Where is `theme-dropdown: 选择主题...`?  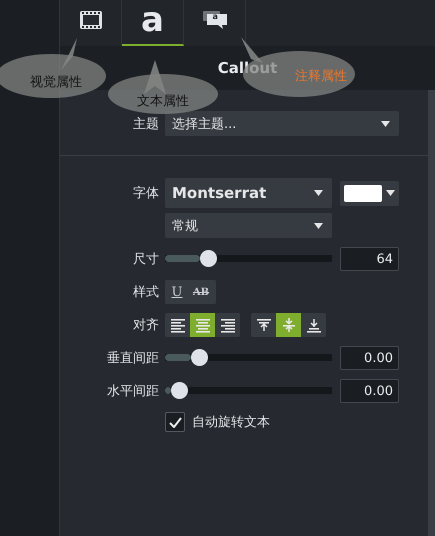 theme-dropdown: 选择主题... is located at coordinates (282, 123).